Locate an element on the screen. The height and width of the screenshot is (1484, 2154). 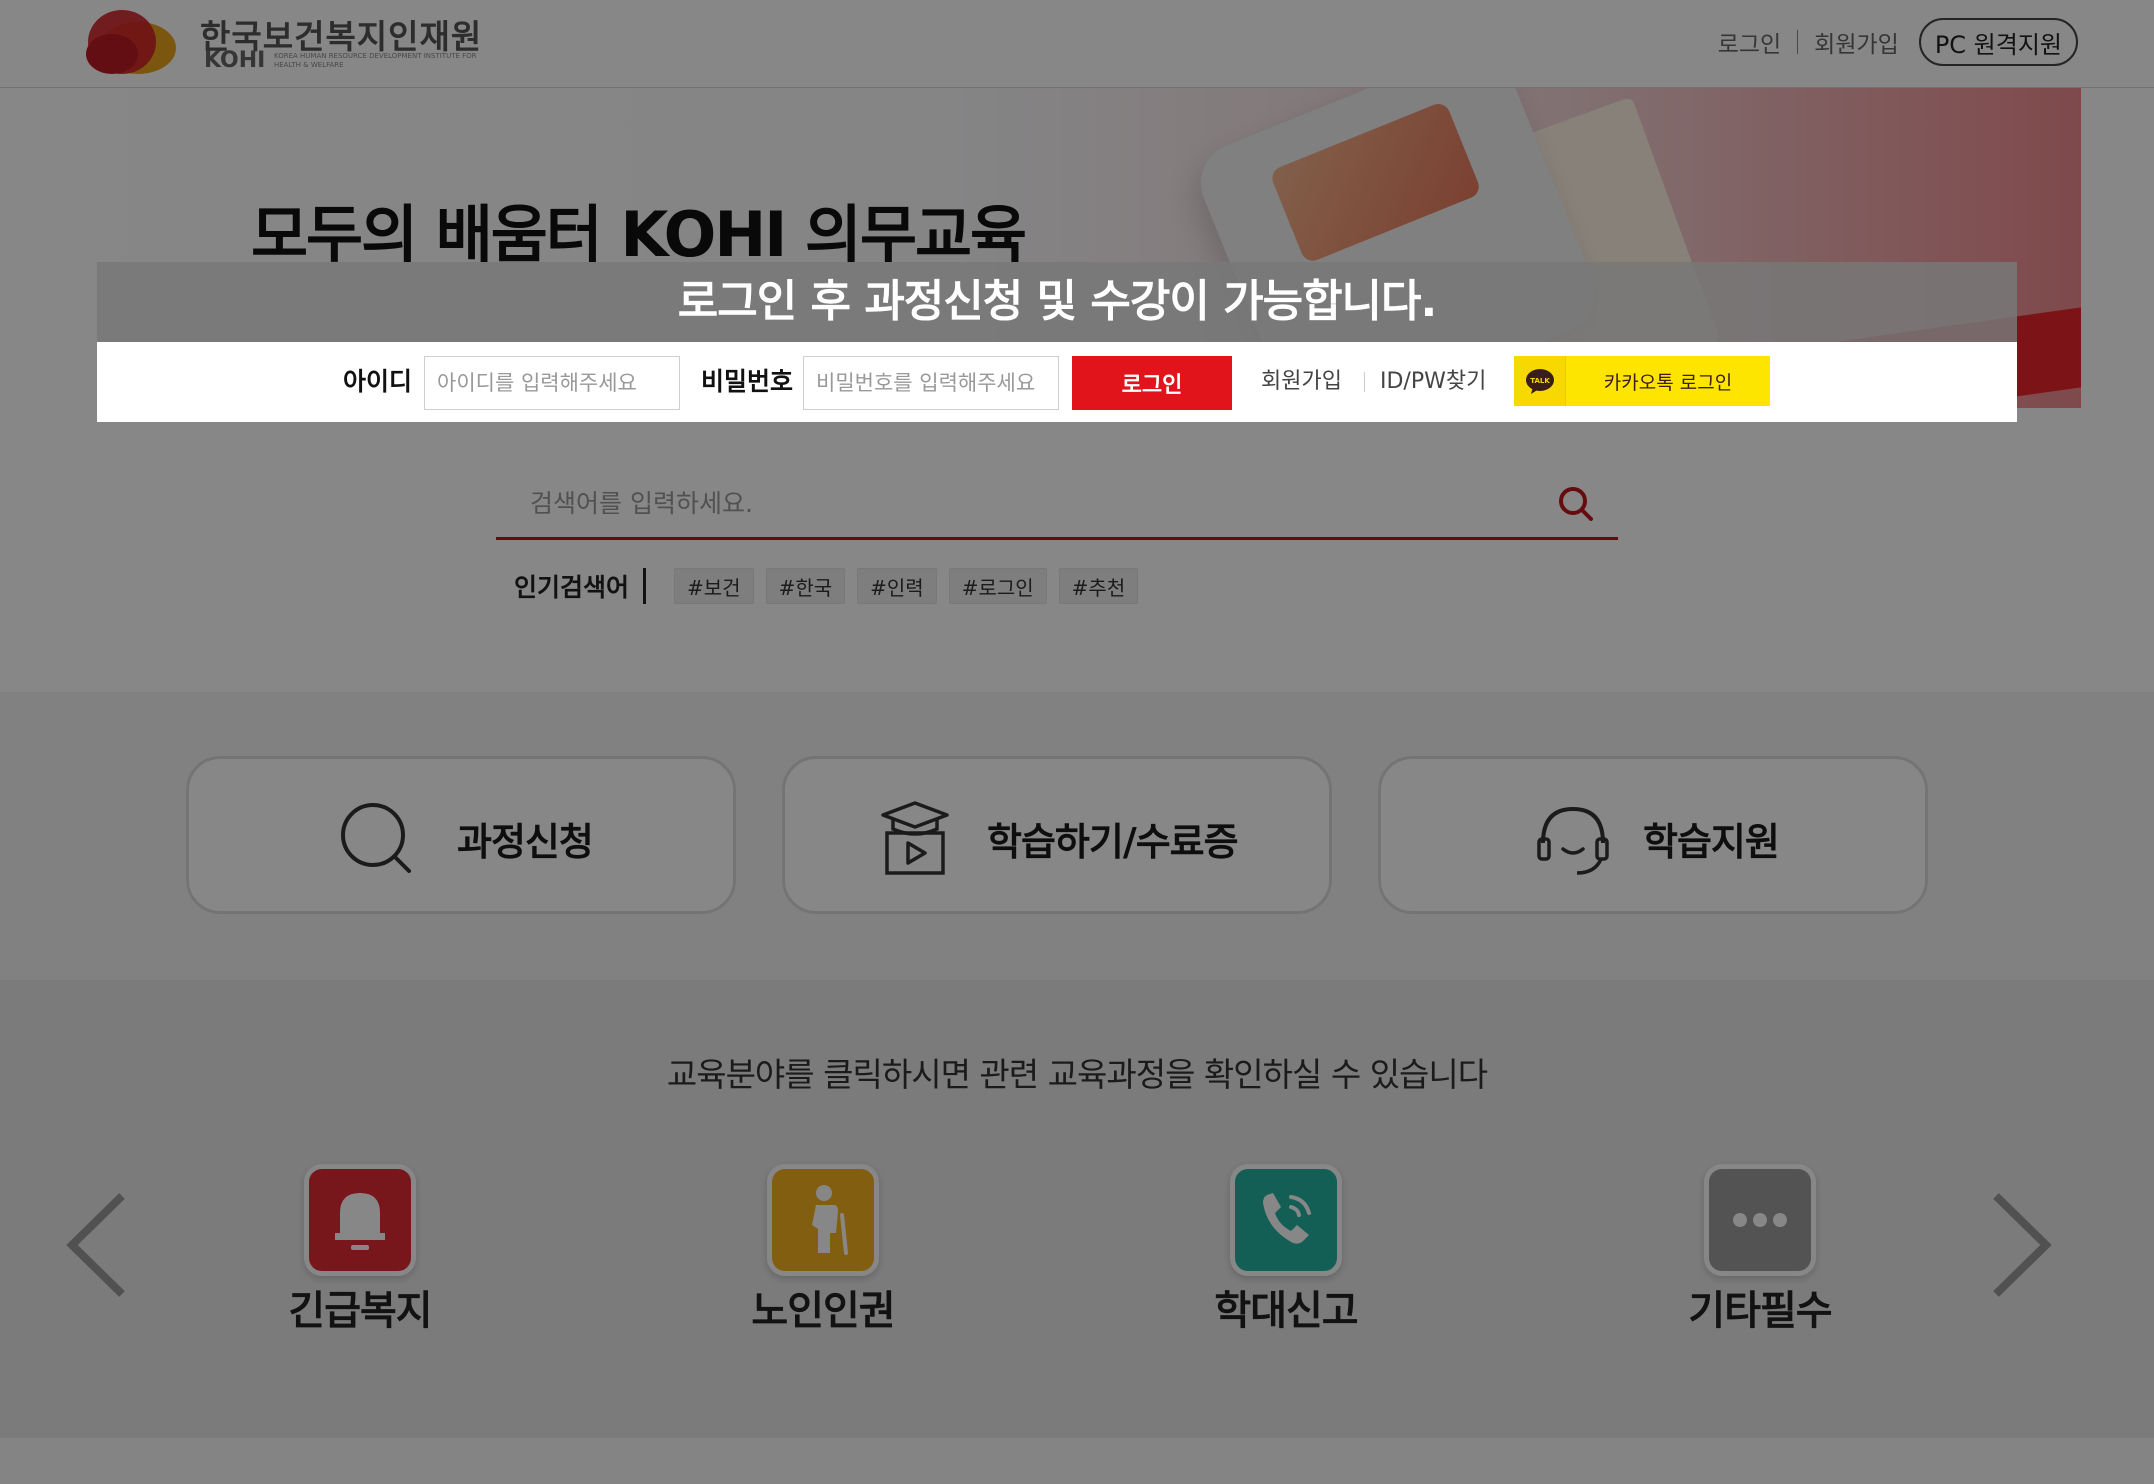
login-notice-text: 로그인 후 과정신청 및 수강이 가능합니다. is located at coordinates (1057, 301).